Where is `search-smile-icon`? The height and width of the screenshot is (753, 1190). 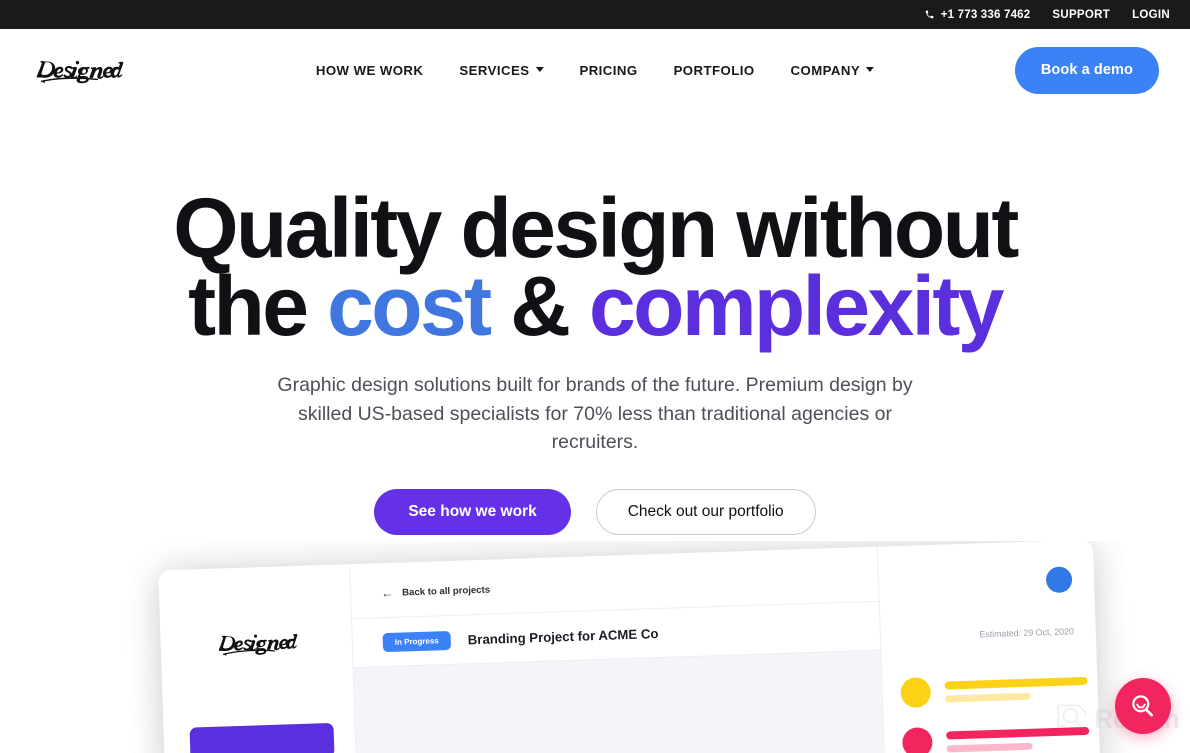 search-smile-icon is located at coordinates (1143, 706).